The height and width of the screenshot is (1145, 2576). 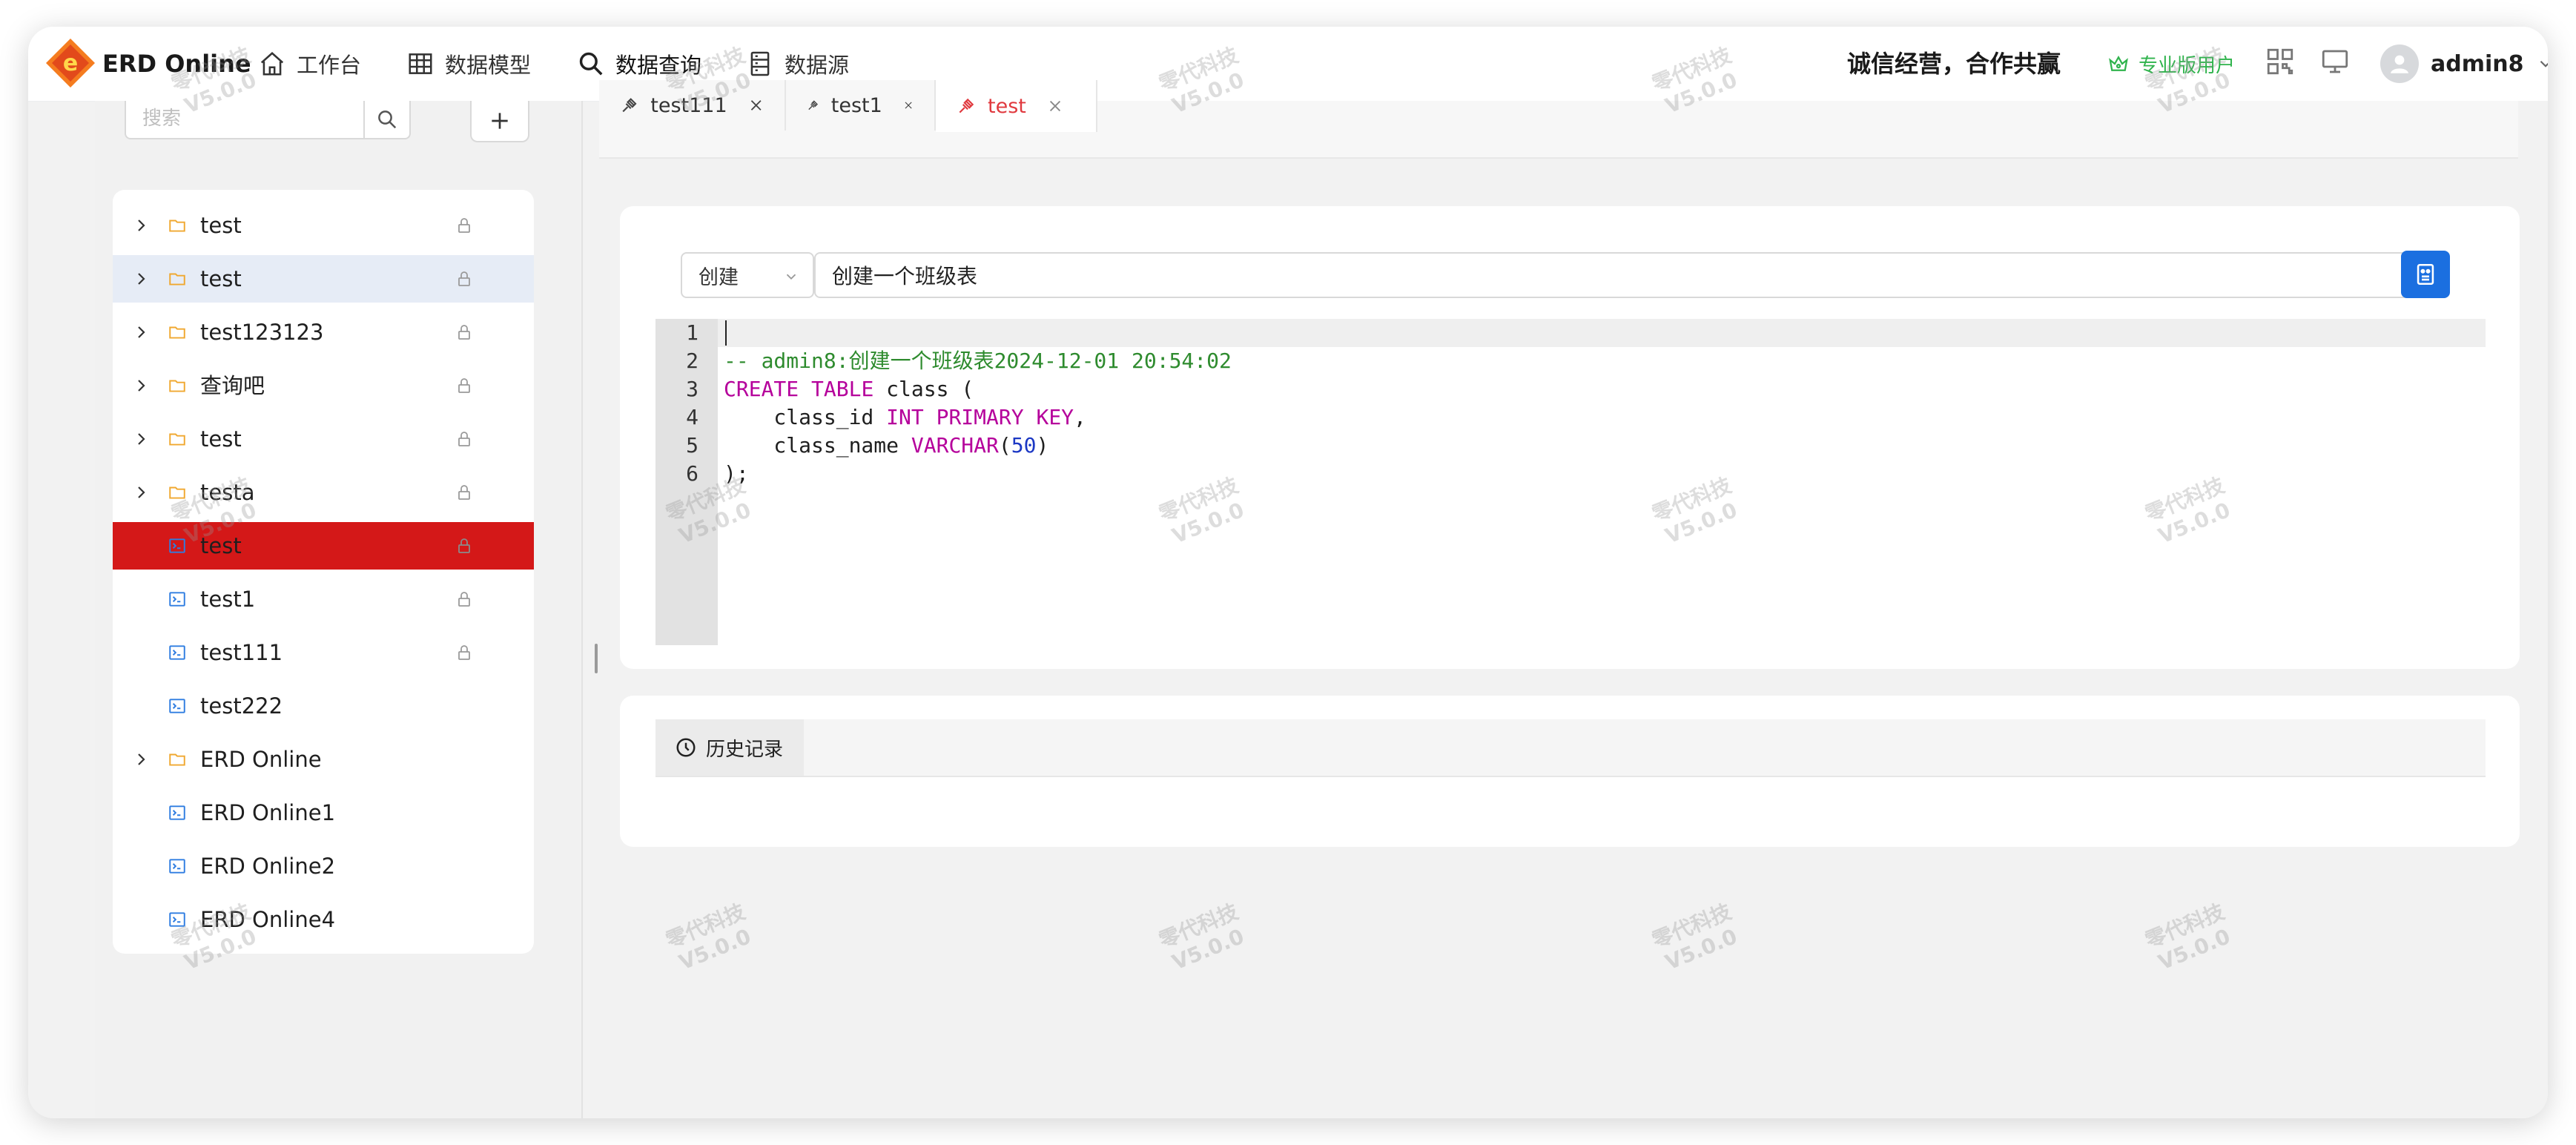 I want to click on tree-folder-item: 查询吧, so click(x=323, y=386).